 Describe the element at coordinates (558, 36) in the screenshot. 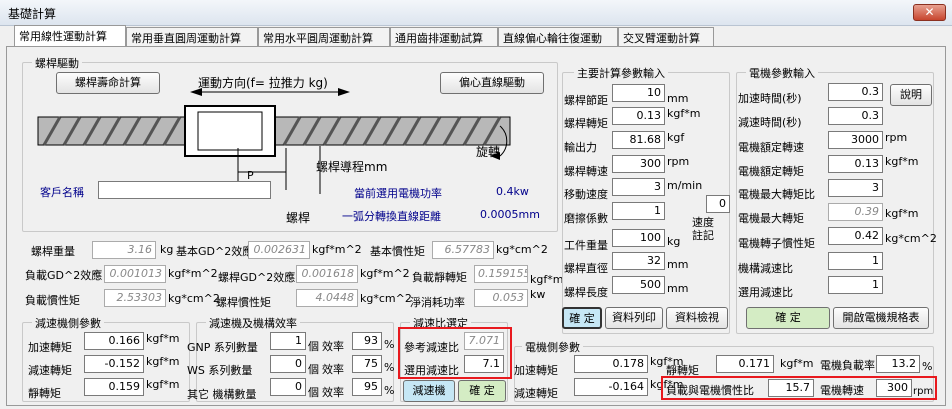

I see `tab-eccentric: 直線偏心輪往復運動` at that location.